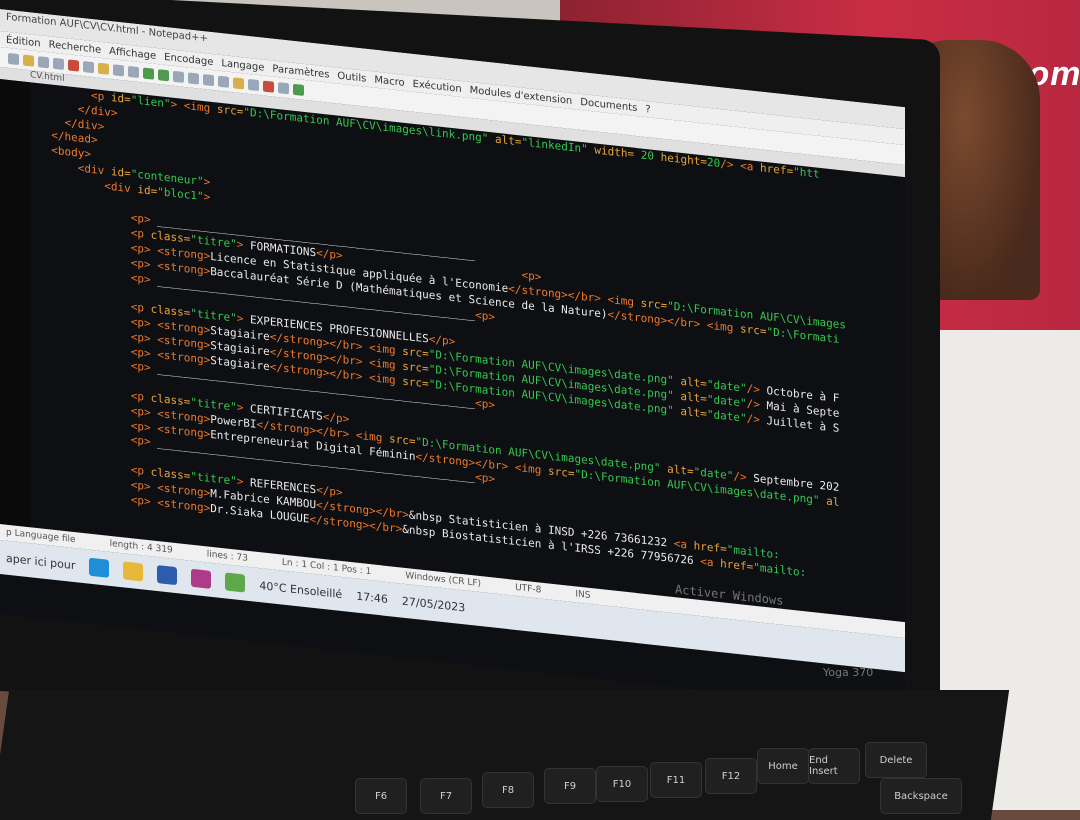 This screenshot has width=1080, height=820. I want to click on menu-item: Édition, so click(23, 41).